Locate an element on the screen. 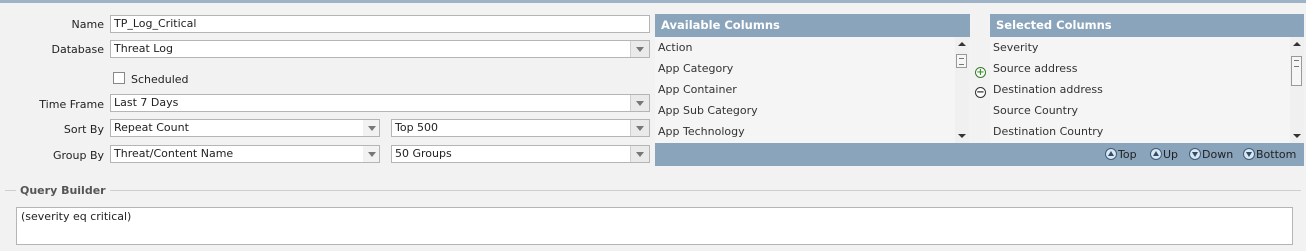 The width and height of the screenshot is (1306, 251). move-down-label: Down is located at coordinates (1218, 154).